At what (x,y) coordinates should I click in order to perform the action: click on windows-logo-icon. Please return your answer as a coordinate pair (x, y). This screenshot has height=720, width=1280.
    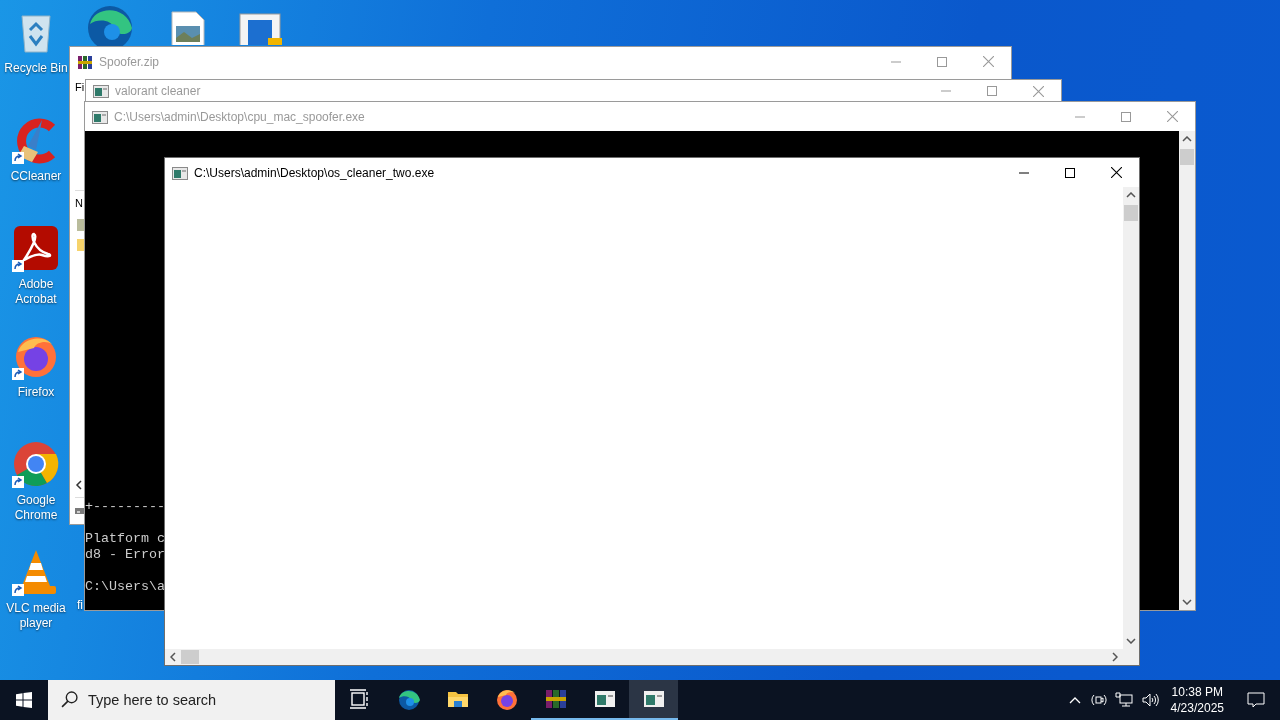
    Looking at the image, I should click on (24, 700).